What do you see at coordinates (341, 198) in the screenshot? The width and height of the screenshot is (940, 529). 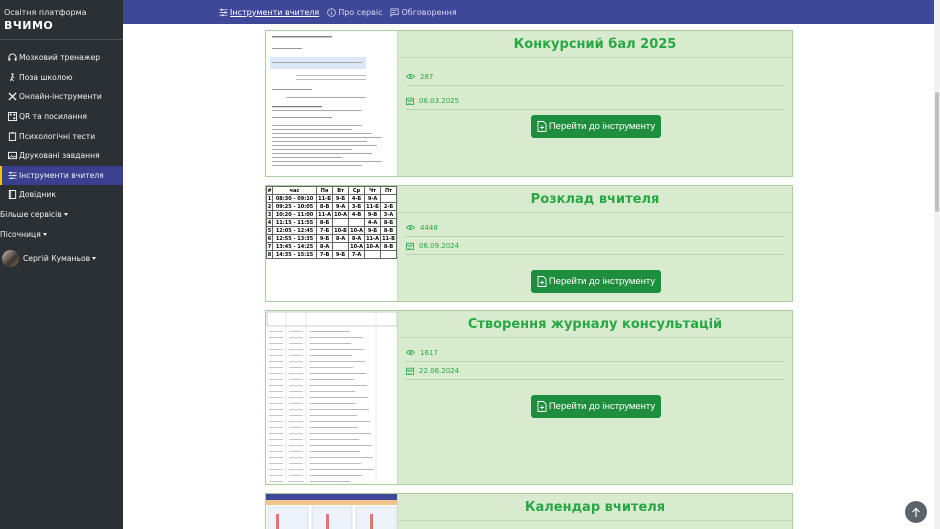 I see `table-cell: 9-Б` at bounding box center [341, 198].